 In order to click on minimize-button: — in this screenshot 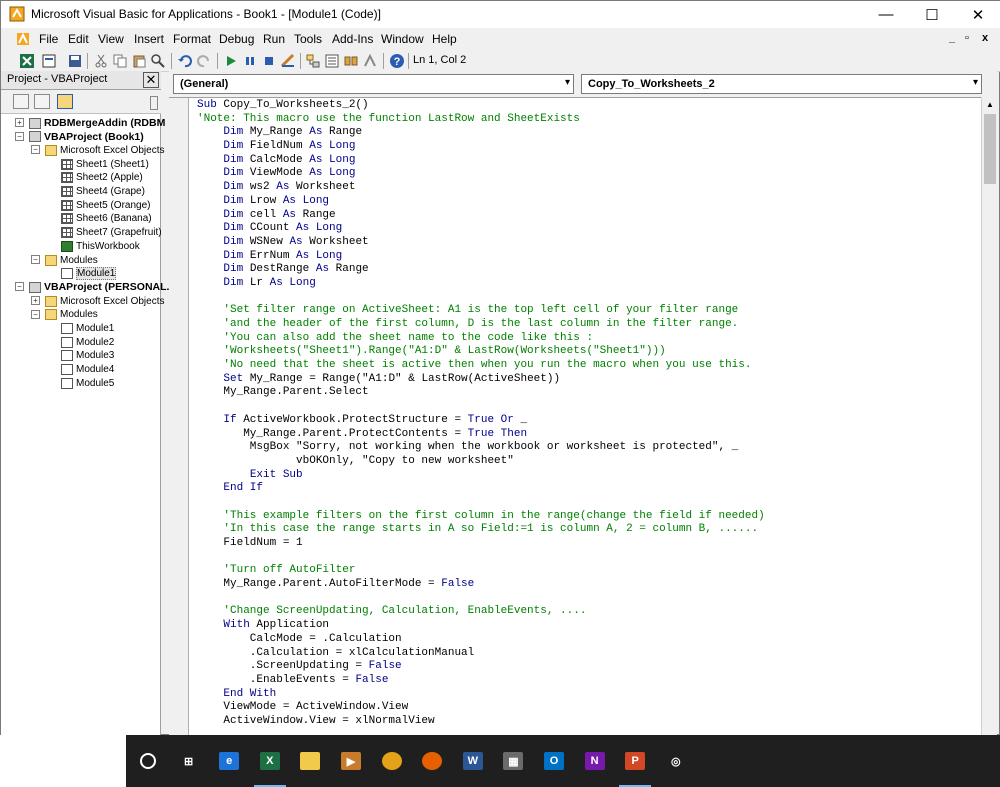, I will do `click(886, 14)`.